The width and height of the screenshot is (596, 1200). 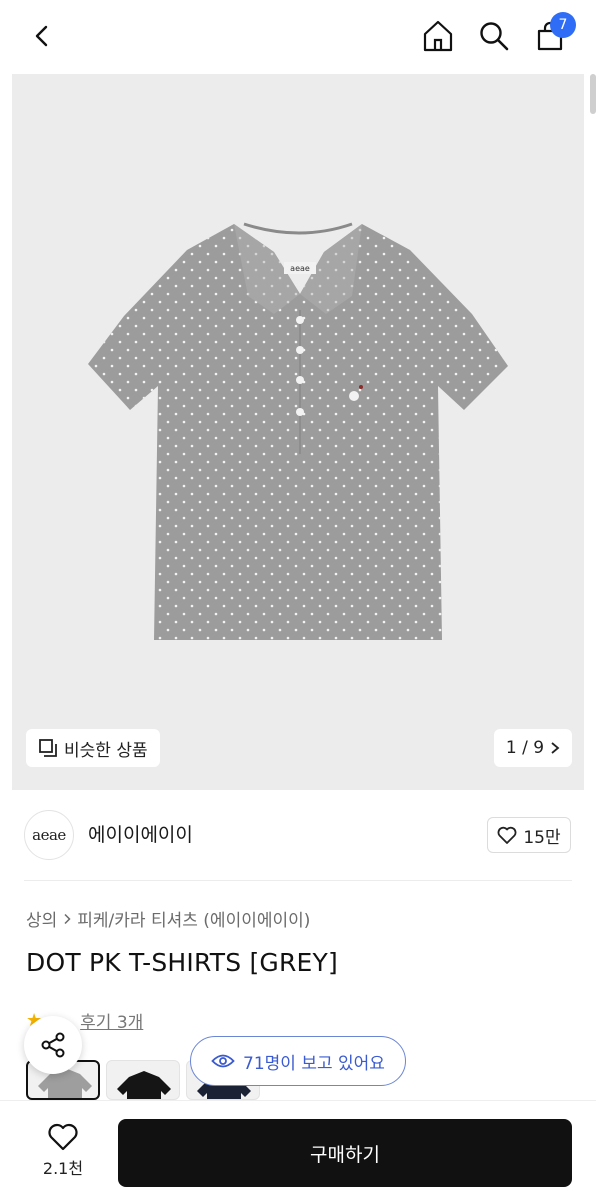 I want to click on search-button, so click(x=494, y=36).